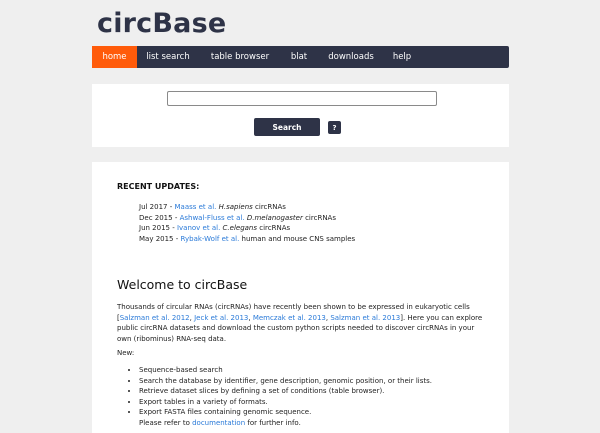  Describe the element at coordinates (154, 228) in the screenshot. I see `update-date: Jun 2015` at that location.